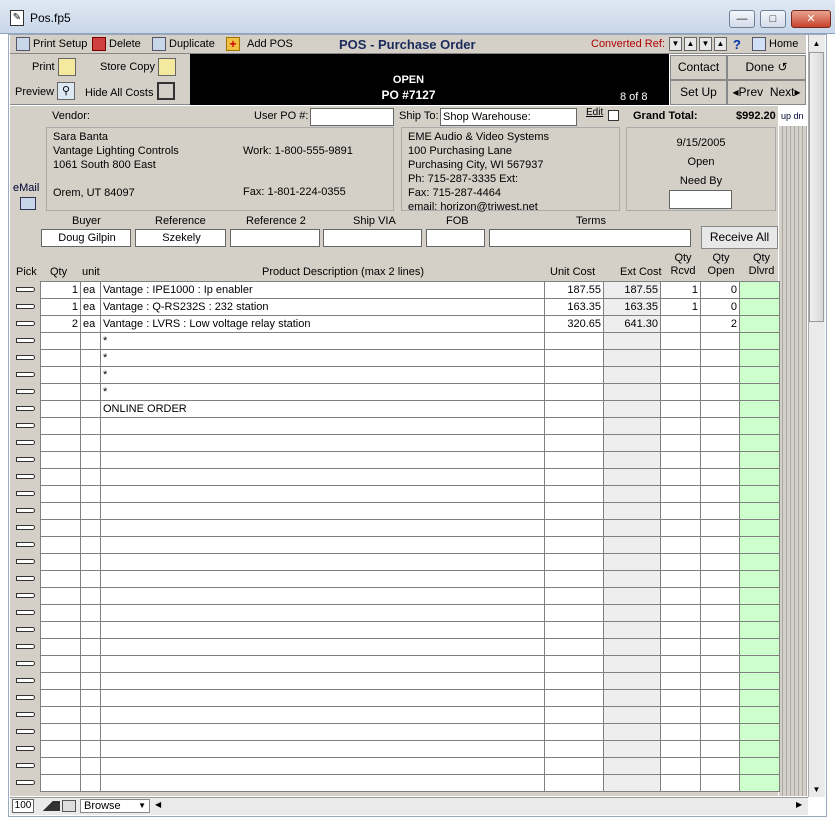 Image resolution: width=835 pixels, height=823 pixels. Describe the element at coordinates (816, 789) in the screenshot. I see `scroll-down-icon: ▼` at that location.